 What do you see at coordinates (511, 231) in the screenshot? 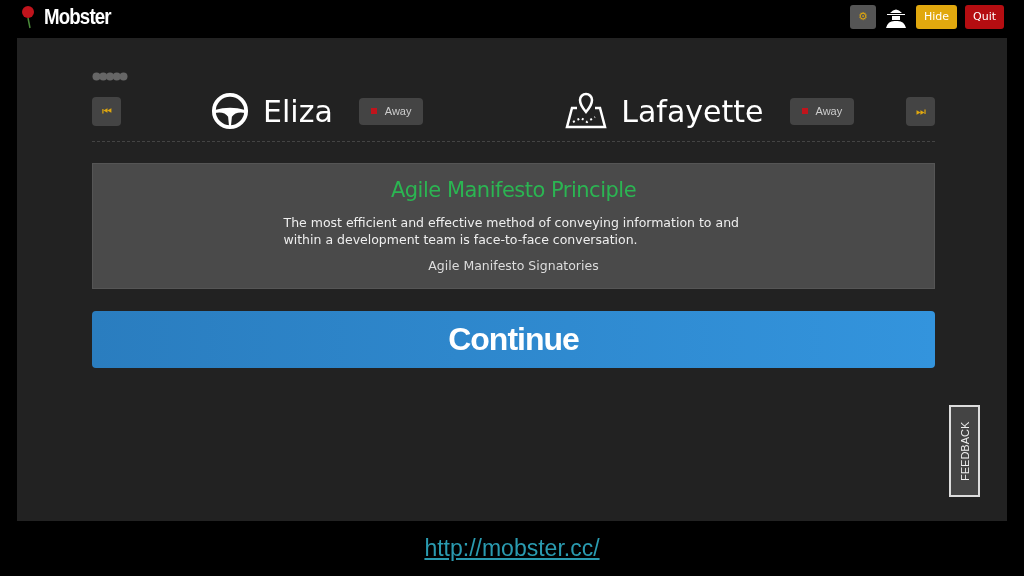
I see `principle-text: The most efficient and effective method of conveying information to and within a development team is face-to-face conversation.` at bounding box center [511, 231].